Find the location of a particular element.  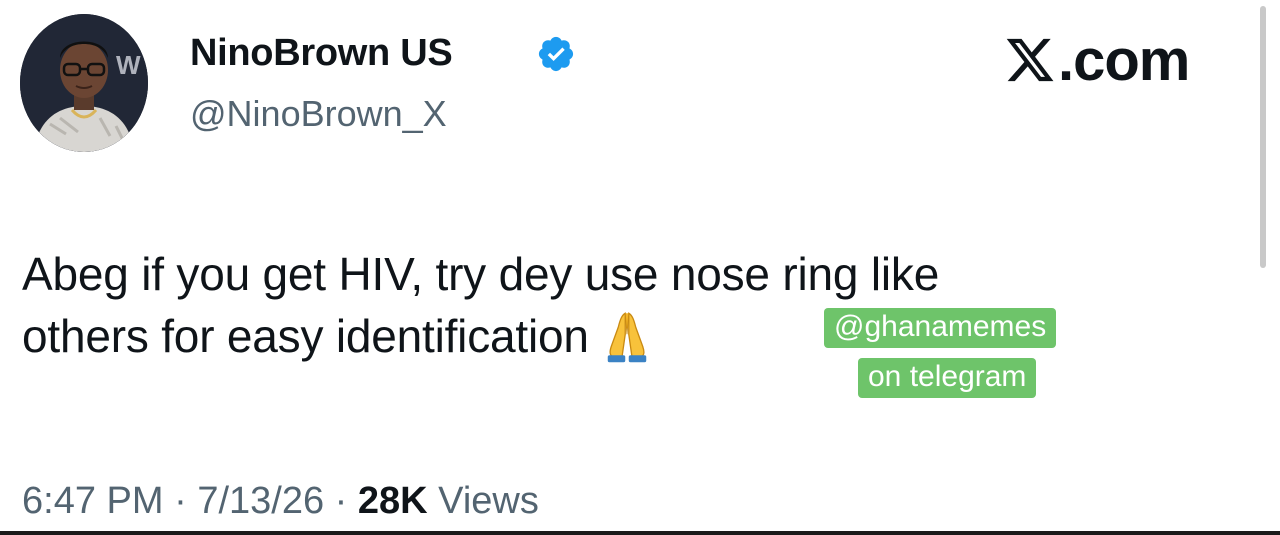

brand-domain-text: .com is located at coordinates (1124, 60).